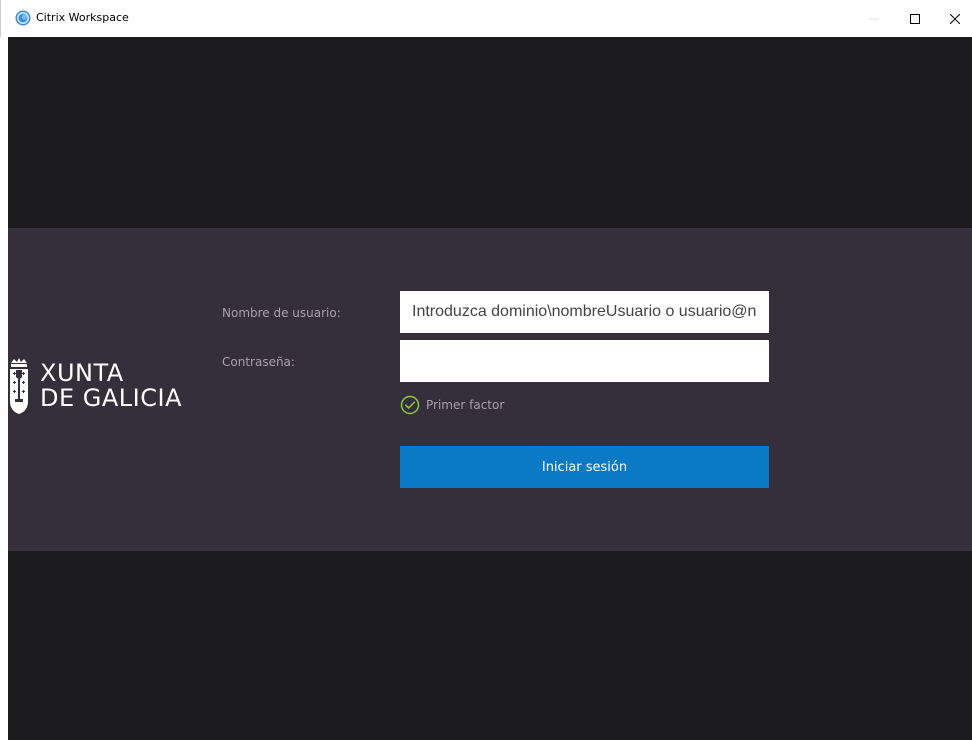 The width and height of the screenshot is (972, 740). I want to click on first-factor-indicator: Primer factor, so click(452, 405).